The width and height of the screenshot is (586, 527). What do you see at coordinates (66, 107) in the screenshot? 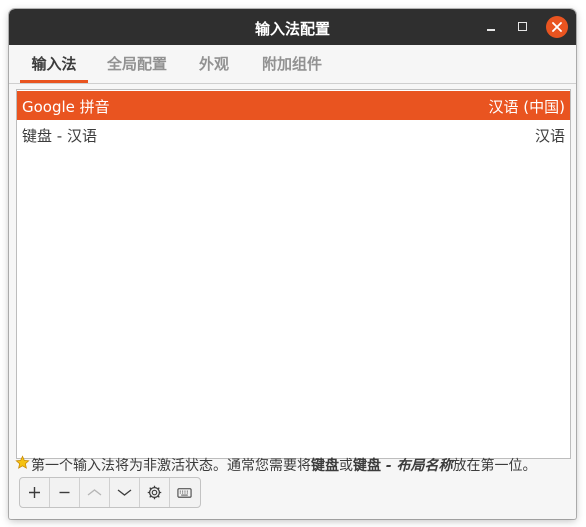
I see `input-method-name: Google 拼音` at bounding box center [66, 107].